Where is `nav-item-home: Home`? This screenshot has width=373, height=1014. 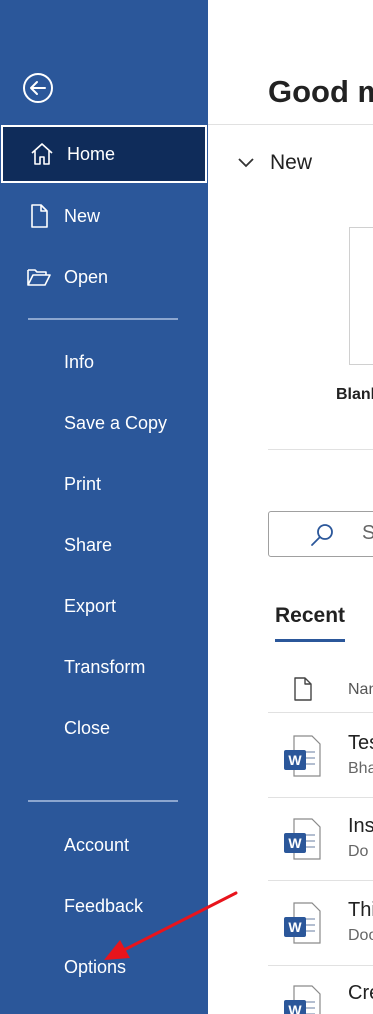 nav-item-home: Home is located at coordinates (104, 154).